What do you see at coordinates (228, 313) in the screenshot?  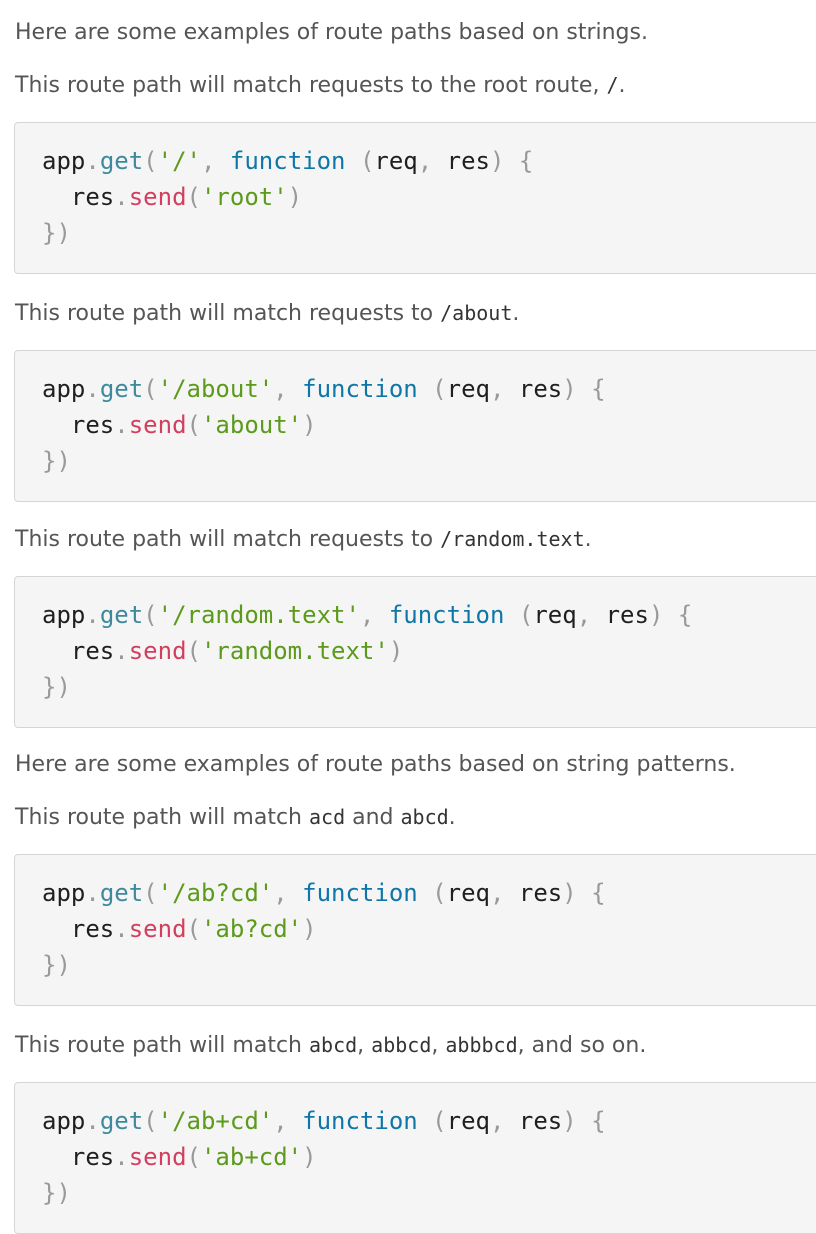 I see `about-description-text: This route path will match requests to` at bounding box center [228, 313].